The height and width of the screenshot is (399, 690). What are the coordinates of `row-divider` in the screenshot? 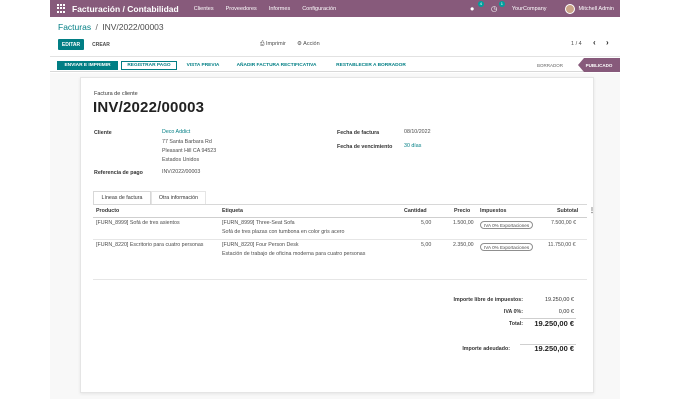 It's located at (340, 239).